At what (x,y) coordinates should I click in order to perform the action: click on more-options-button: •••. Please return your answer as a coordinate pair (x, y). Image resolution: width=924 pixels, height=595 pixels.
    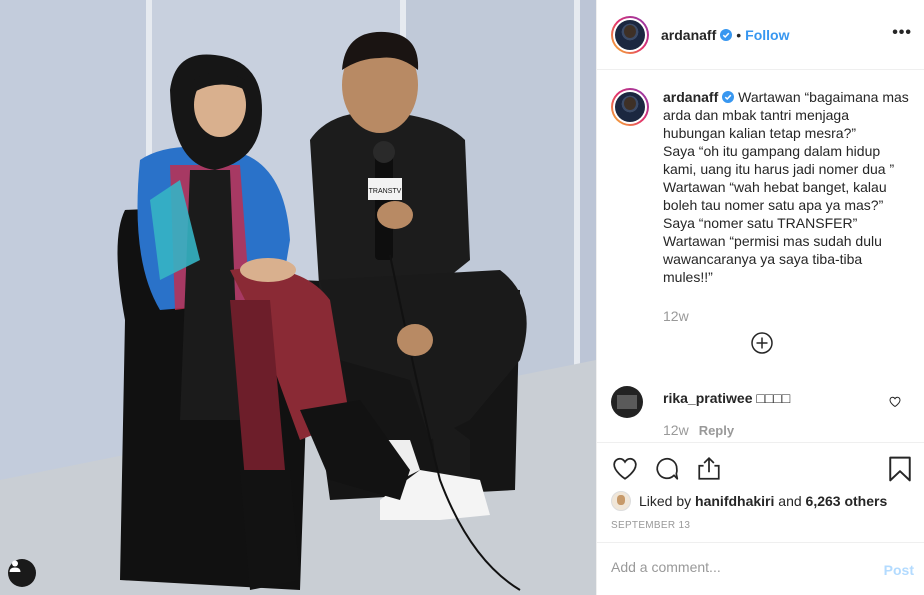
    Looking at the image, I should click on (902, 33).